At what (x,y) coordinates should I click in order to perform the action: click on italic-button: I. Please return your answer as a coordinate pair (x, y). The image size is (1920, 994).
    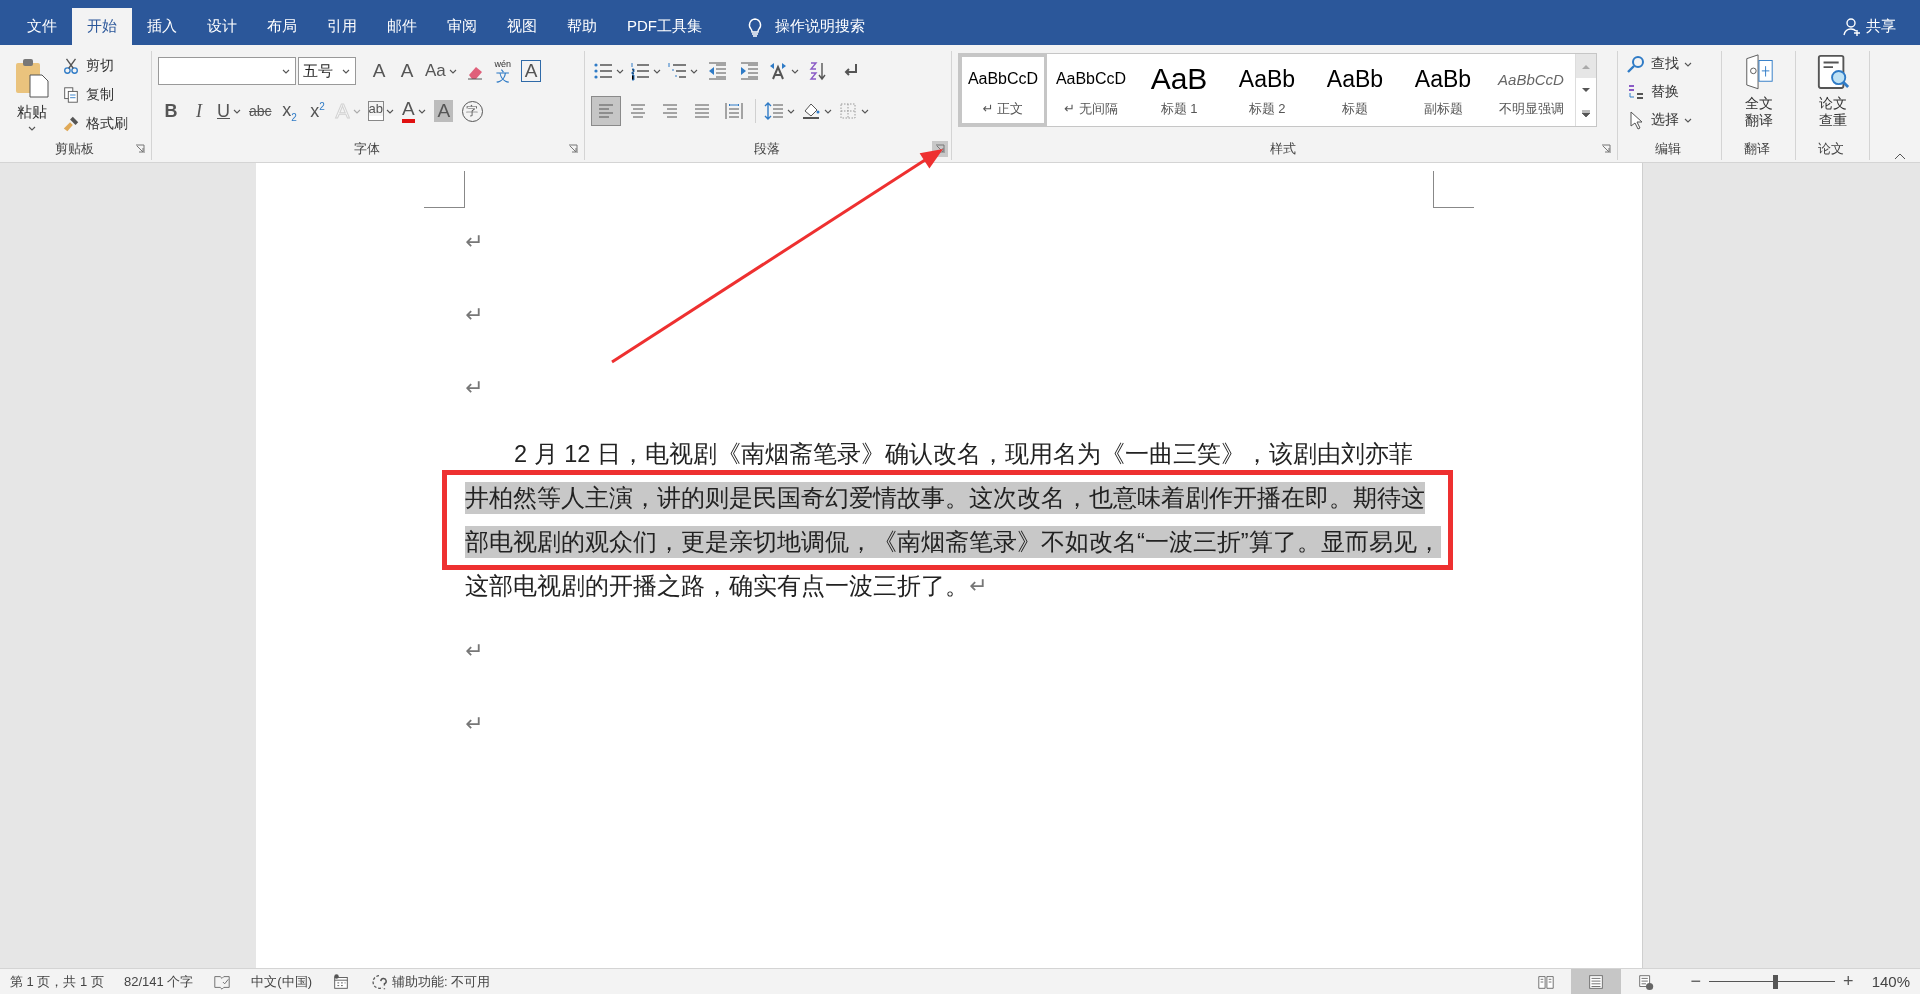
    Looking at the image, I should click on (199, 111).